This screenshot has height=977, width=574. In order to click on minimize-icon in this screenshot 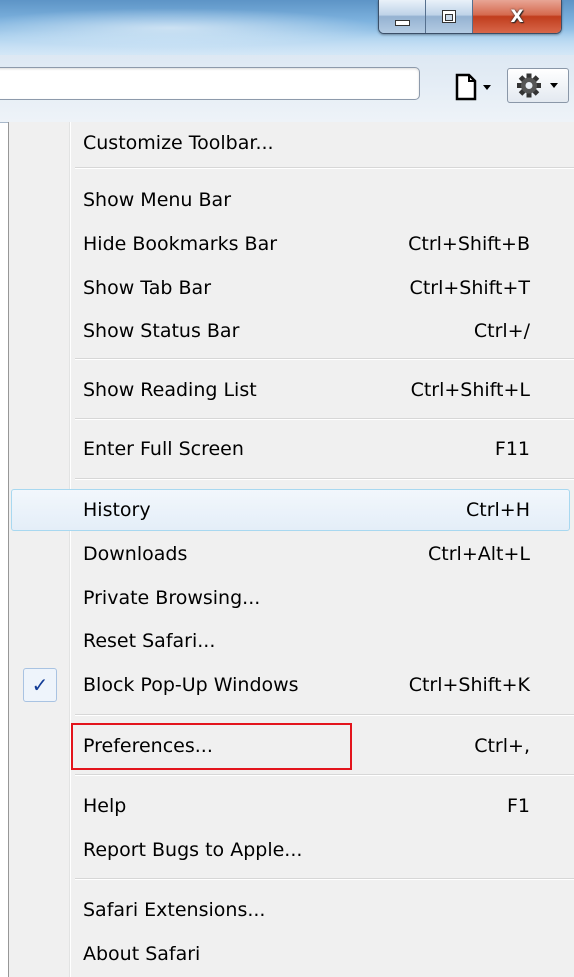, I will do `click(402, 22)`.